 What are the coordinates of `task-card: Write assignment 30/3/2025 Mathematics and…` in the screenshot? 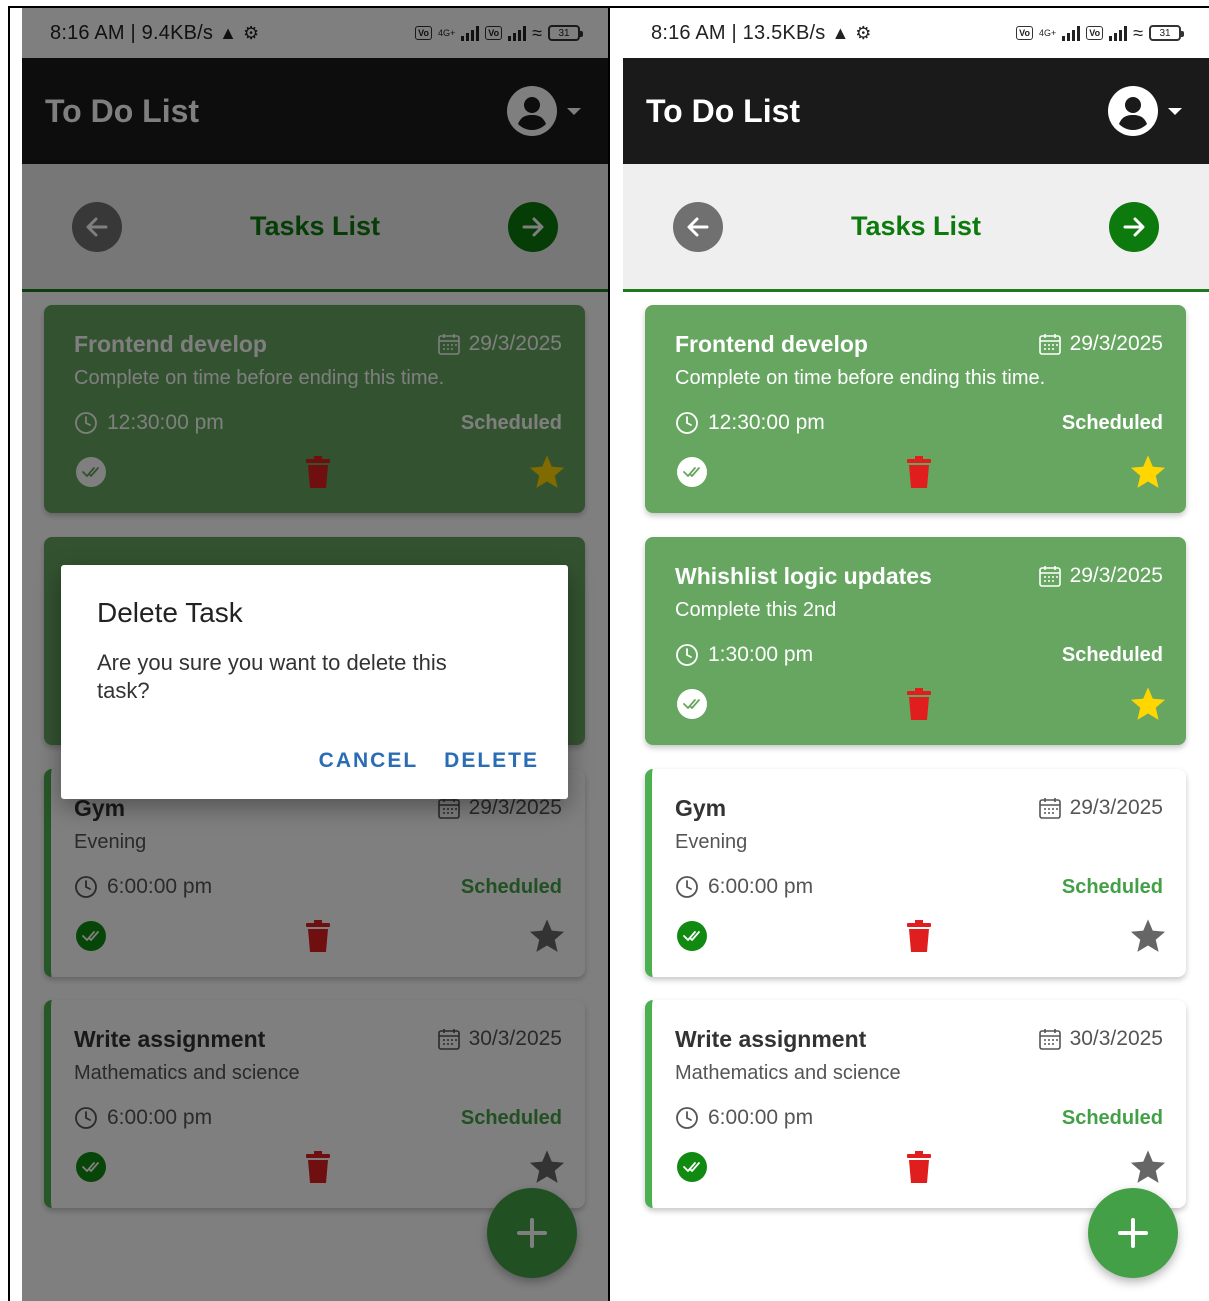 It's located at (915, 1104).